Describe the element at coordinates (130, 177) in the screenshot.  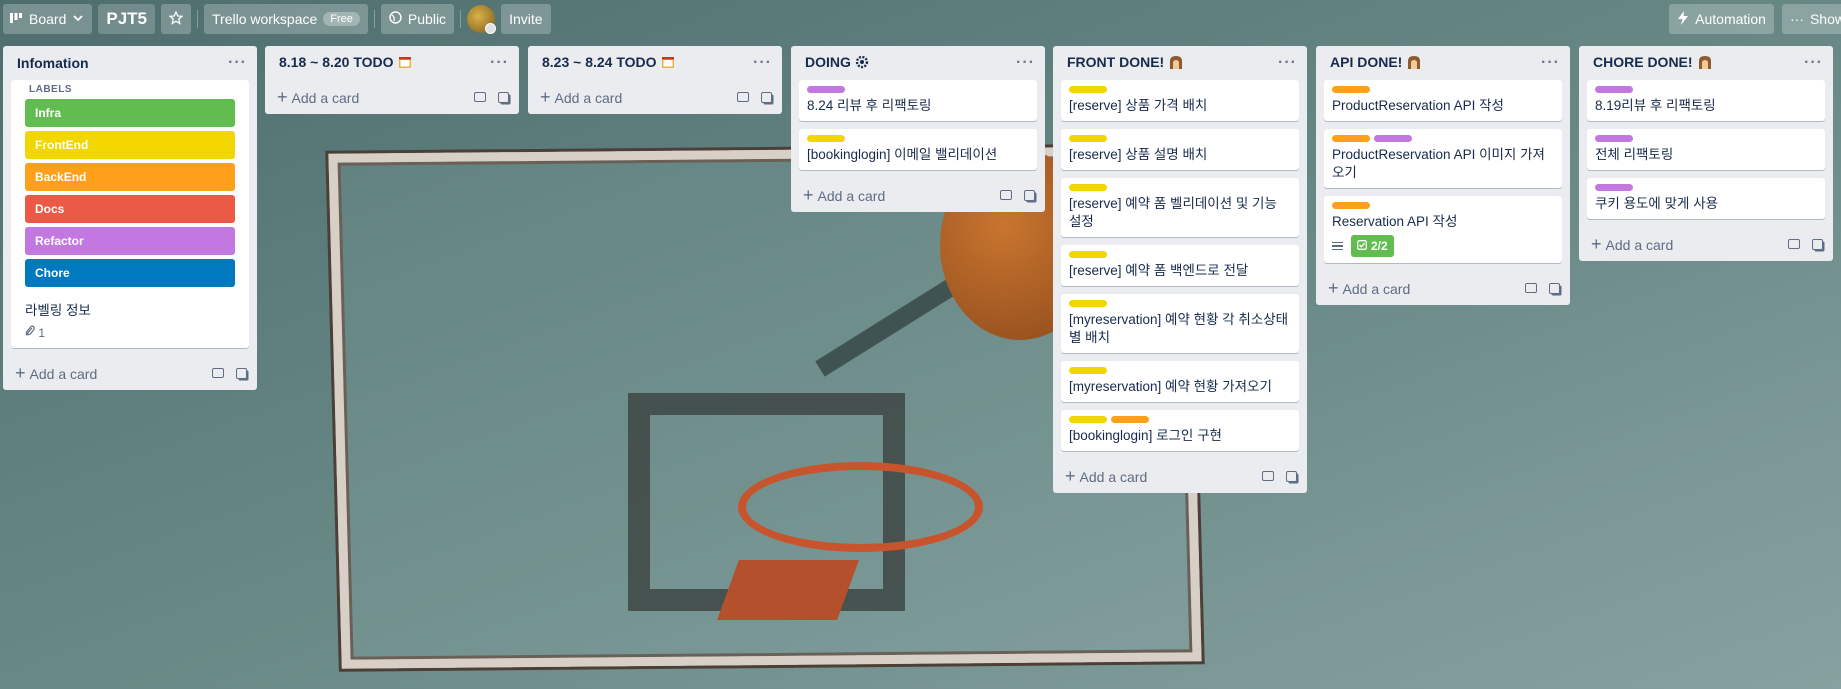
I see `label-backend: BackEnd` at that location.